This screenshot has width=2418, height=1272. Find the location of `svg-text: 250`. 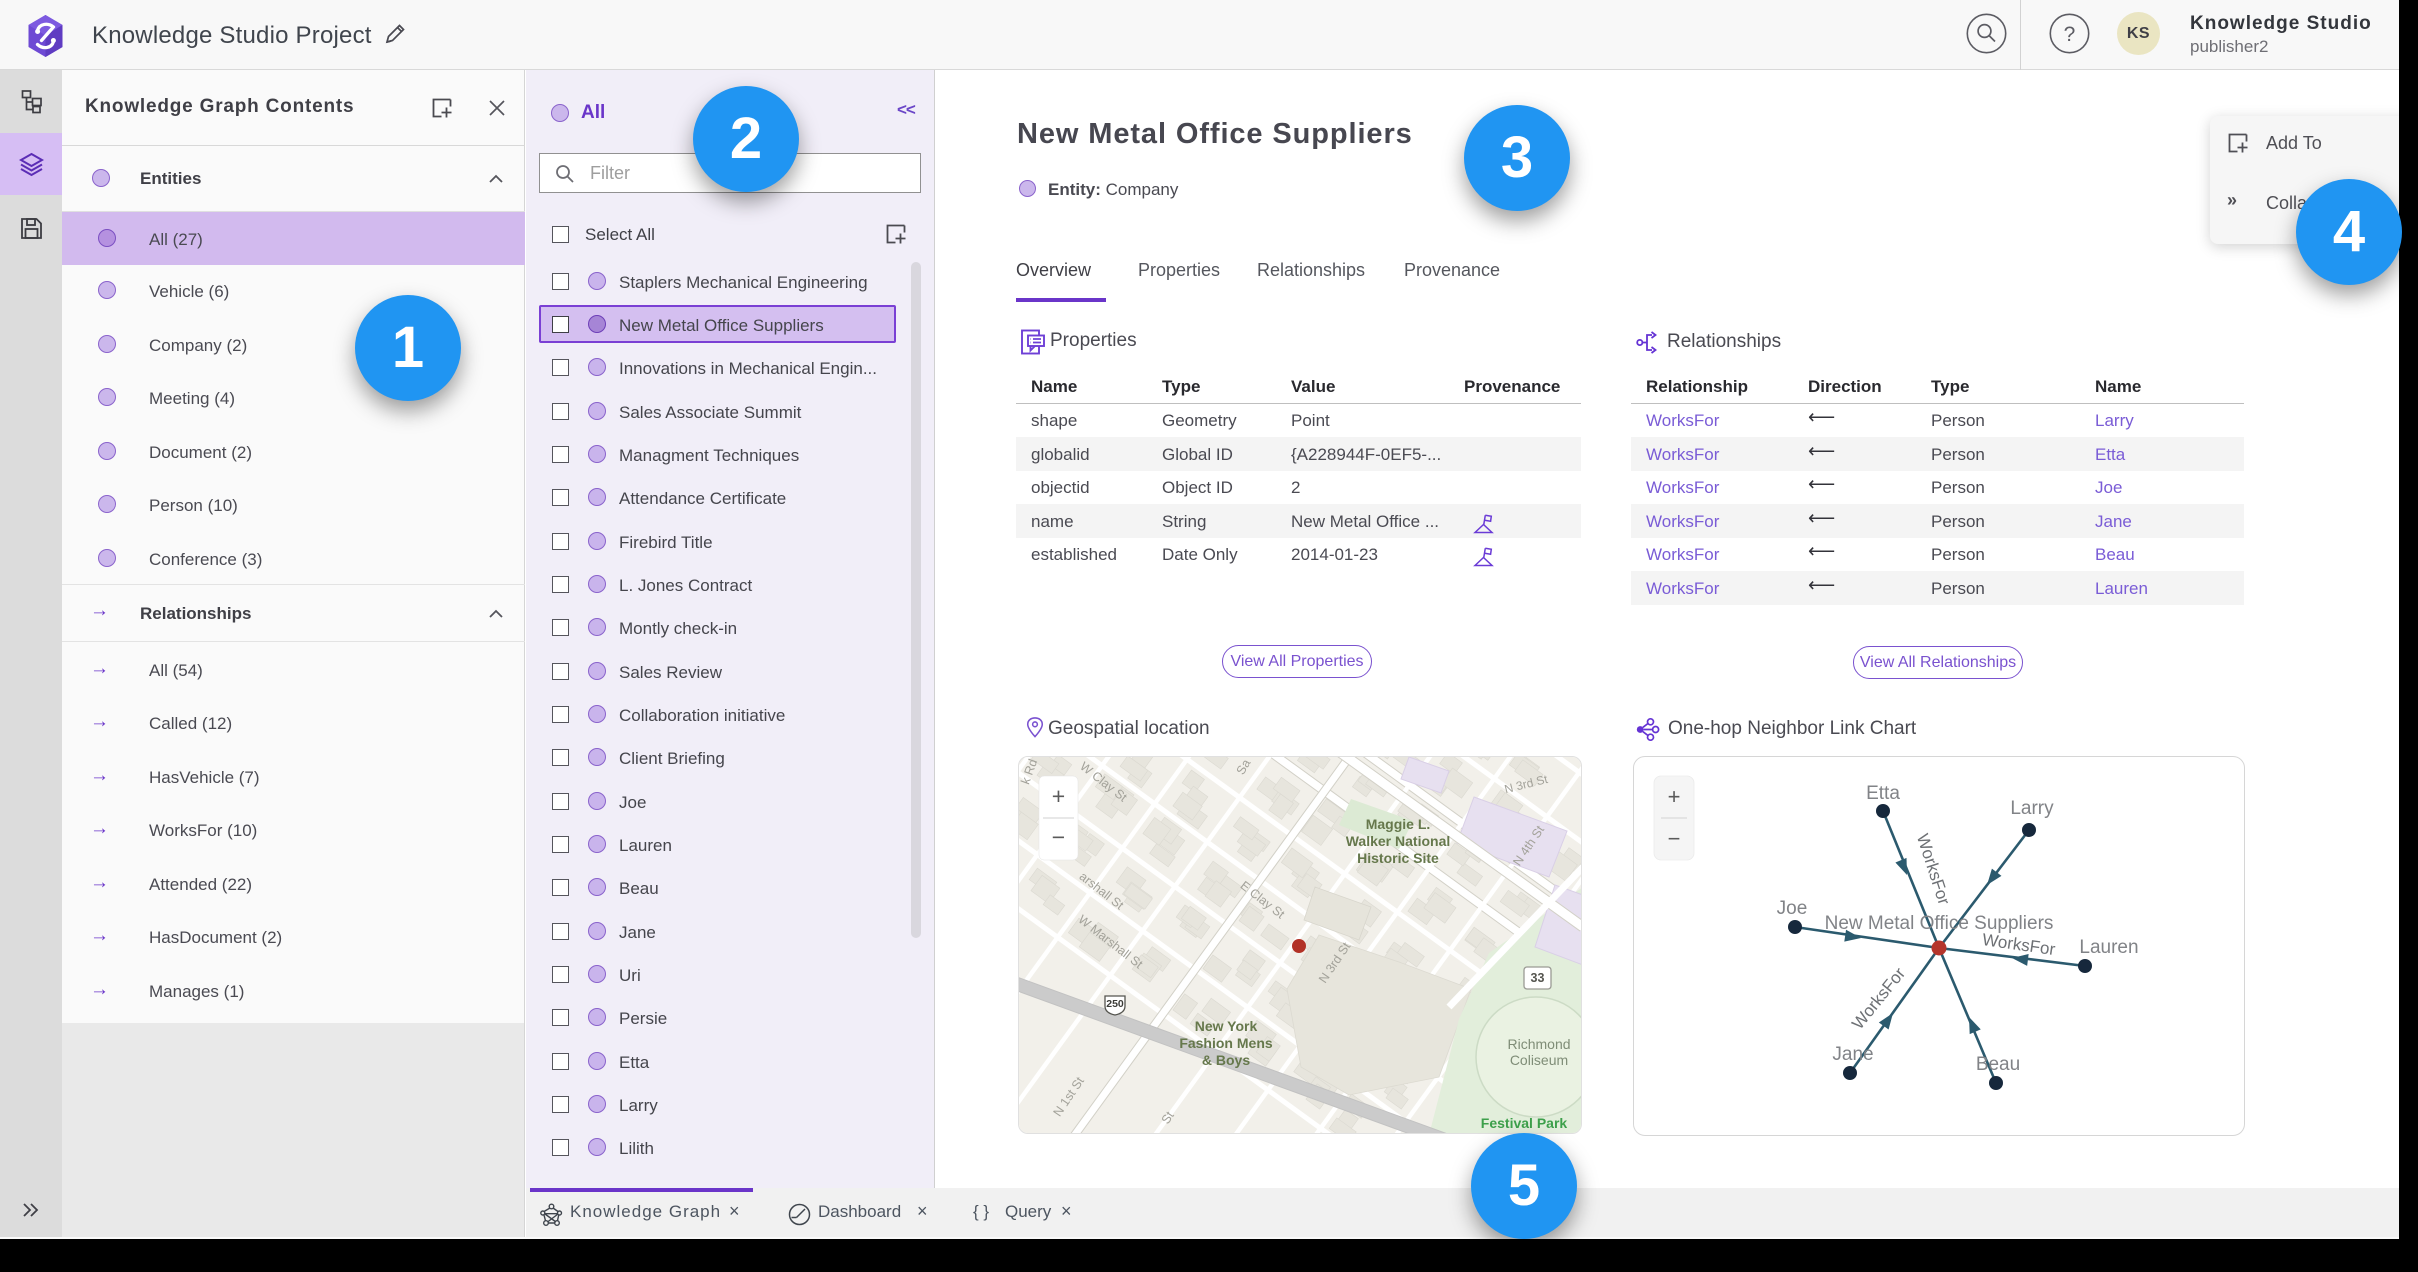

svg-text: 250 is located at coordinates (1115, 1004).